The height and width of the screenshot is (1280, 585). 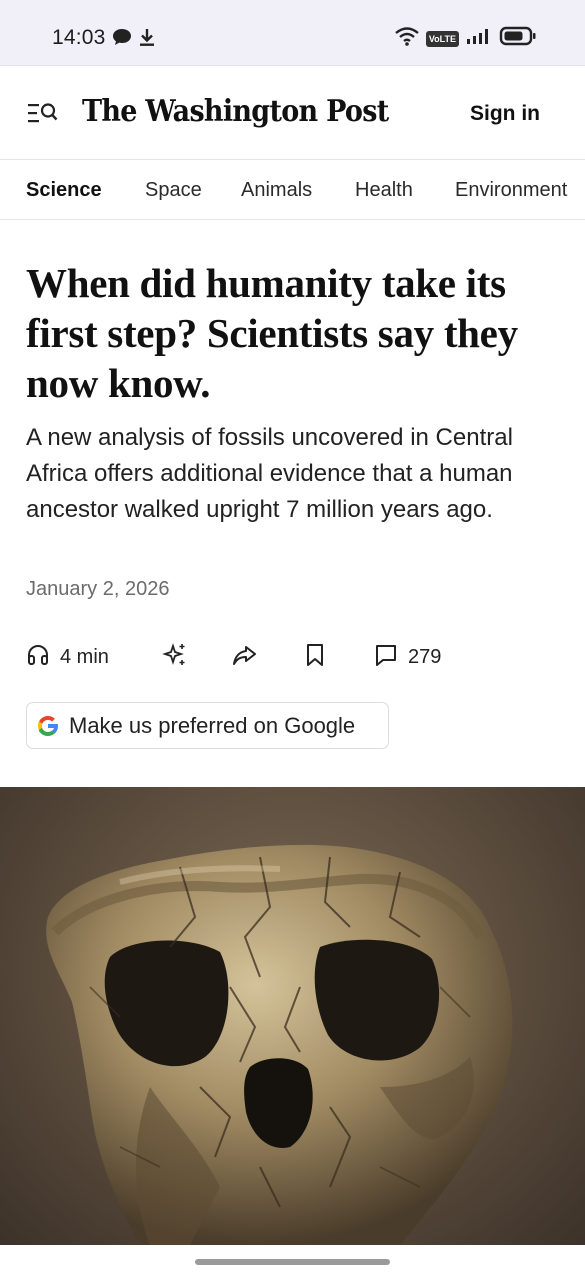 I want to click on save-button, so click(x=315, y=657).